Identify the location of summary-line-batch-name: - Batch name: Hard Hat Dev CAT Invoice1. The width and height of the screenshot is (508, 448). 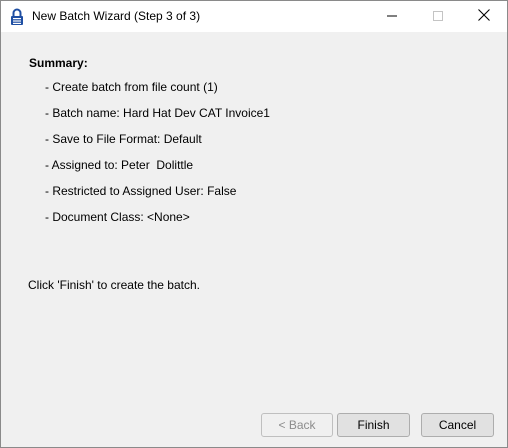
(157, 113).